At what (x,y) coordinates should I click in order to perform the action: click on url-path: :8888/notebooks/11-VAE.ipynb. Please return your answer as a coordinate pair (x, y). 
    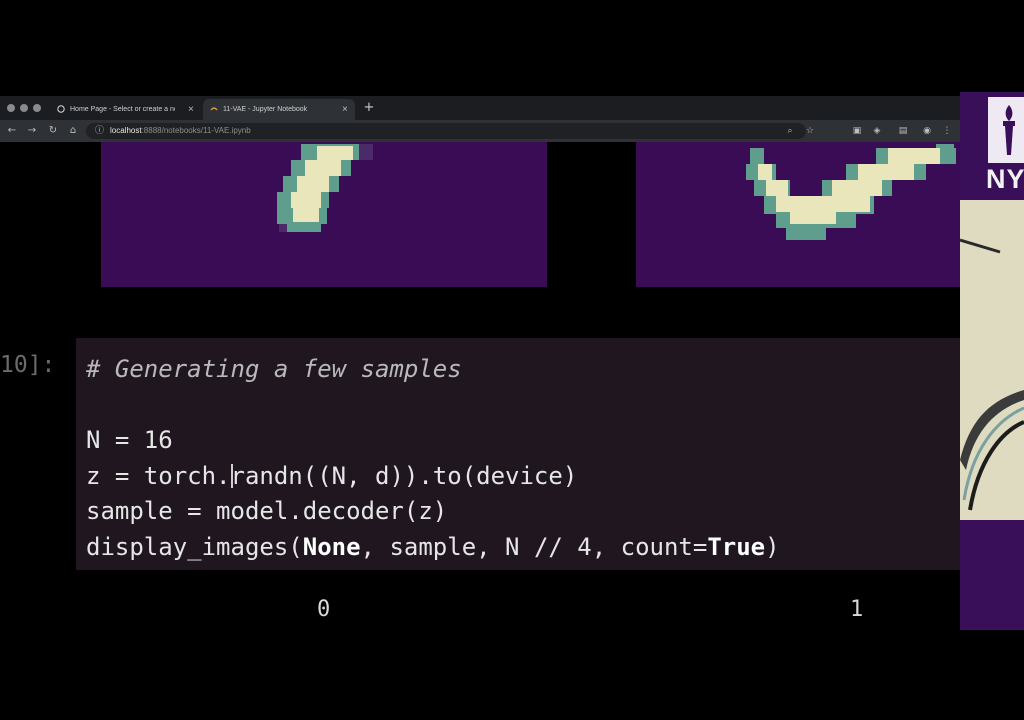
    Looking at the image, I should click on (196, 130).